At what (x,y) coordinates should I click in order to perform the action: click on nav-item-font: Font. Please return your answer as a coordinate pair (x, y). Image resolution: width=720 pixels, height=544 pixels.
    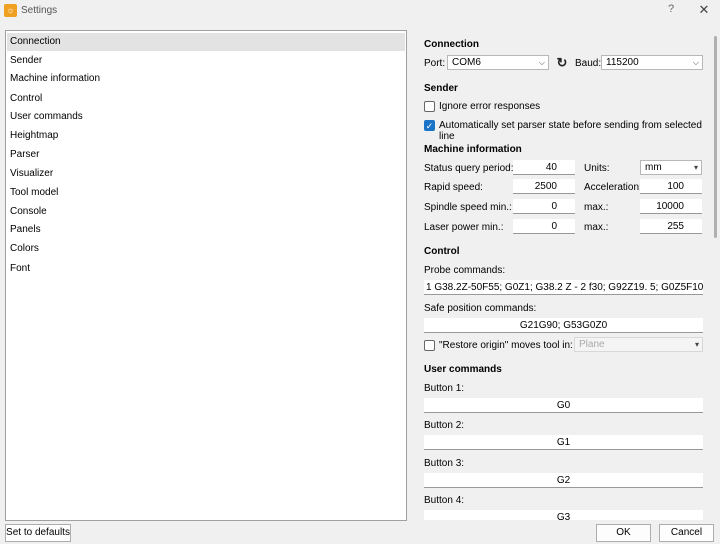
    Looking at the image, I should click on (206, 269).